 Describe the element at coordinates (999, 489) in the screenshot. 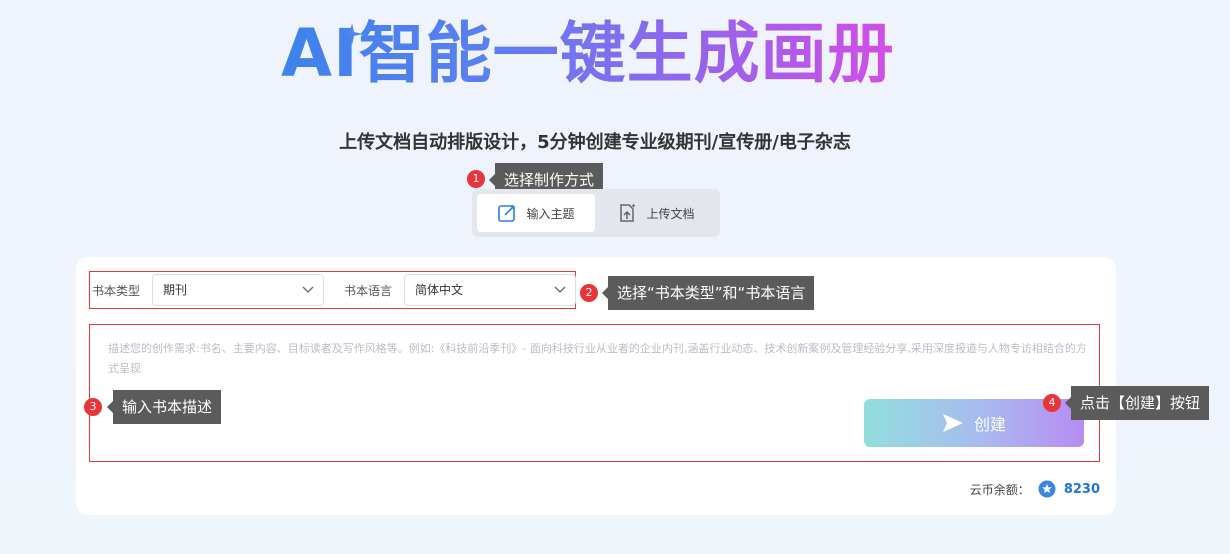

I see `balance-label: 云币余额：` at that location.